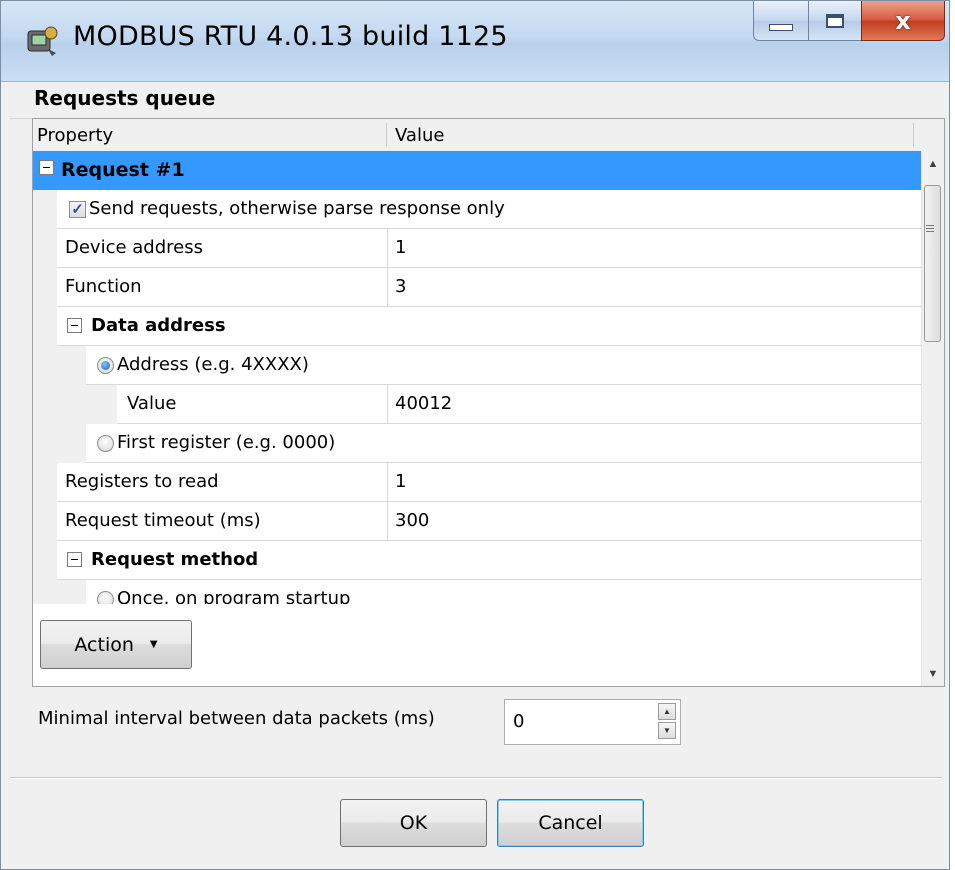  Describe the element at coordinates (475, 100) in the screenshot. I see `requests-queue-header: Requests queue` at that location.